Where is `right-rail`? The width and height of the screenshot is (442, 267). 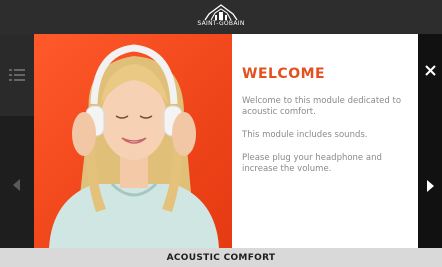 right-rail is located at coordinates (430, 141).